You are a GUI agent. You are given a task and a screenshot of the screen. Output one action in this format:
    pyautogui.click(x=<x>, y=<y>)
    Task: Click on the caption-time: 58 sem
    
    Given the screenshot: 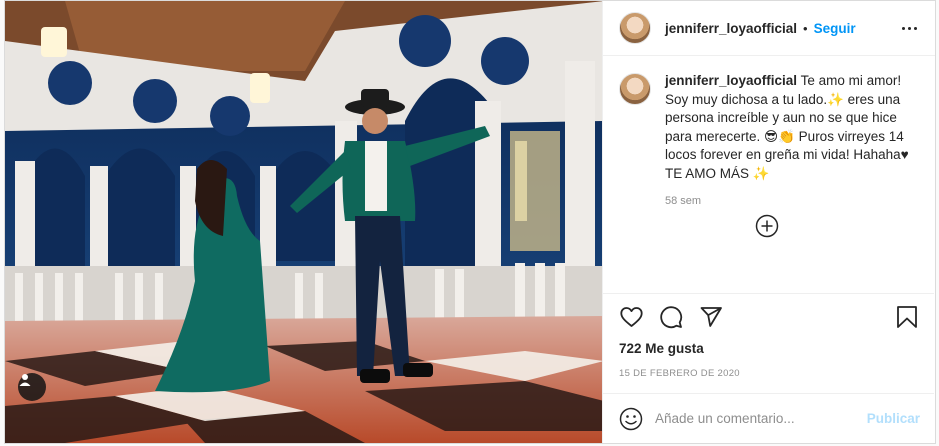 What is the action you would take?
    pyautogui.click(x=791, y=201)
    